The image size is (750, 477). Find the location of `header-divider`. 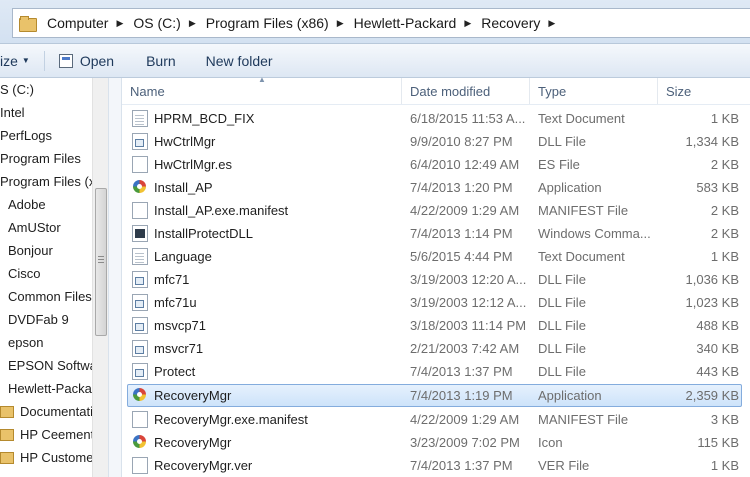

header-divider is located at coordinates (436, 104).